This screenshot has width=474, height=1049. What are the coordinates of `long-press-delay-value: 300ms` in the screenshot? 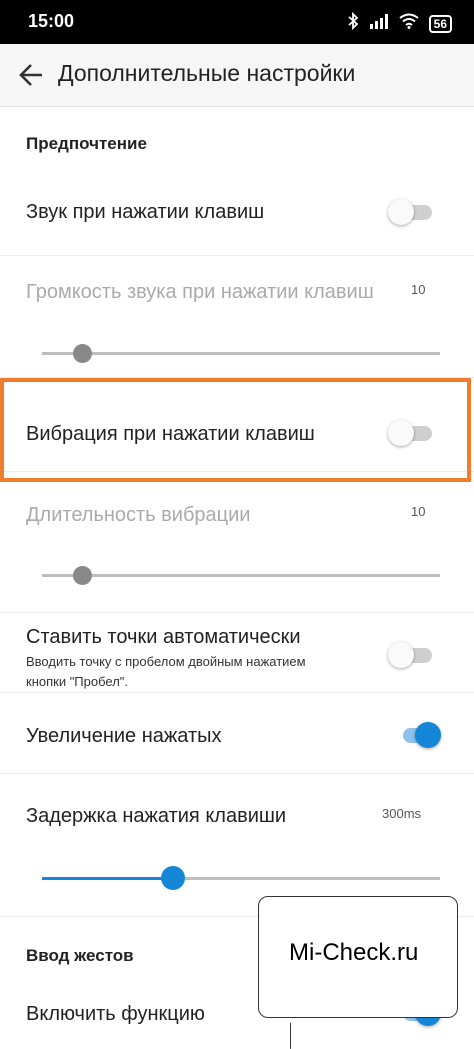 It's located at (402, 813).